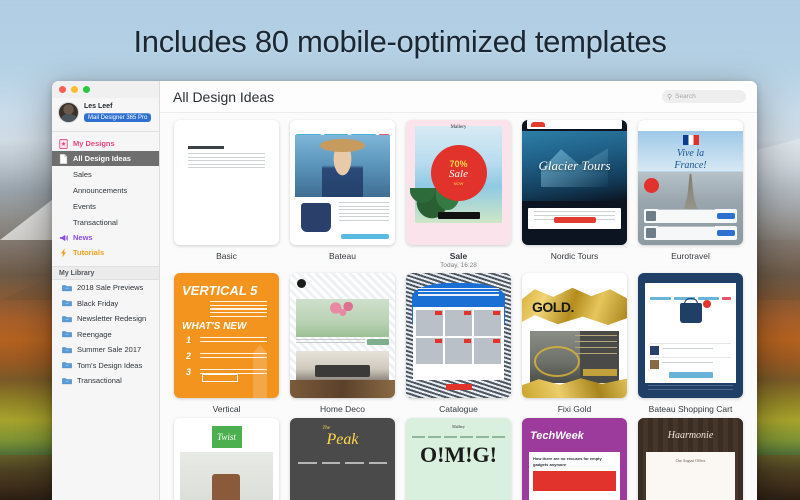  I want to click on sale-sub-text: NOW, so click(458, 183).